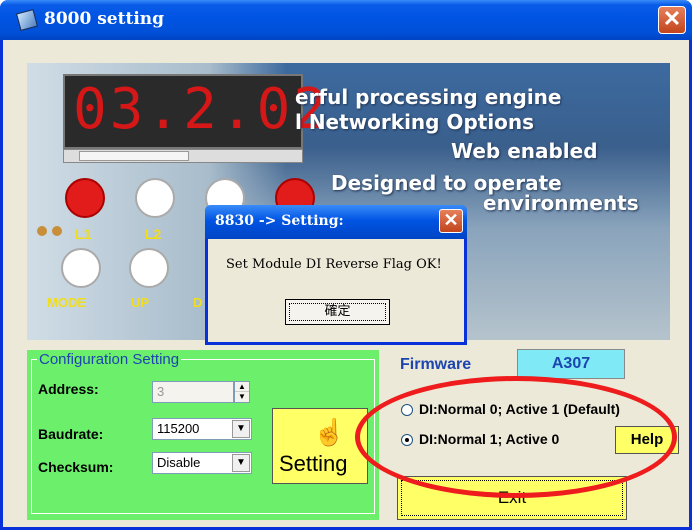 The height and width of the screenshot is (530, 692). Describe the element at coordinates (140, 302) in the screenshot. I see `label-up: UP` at that location.